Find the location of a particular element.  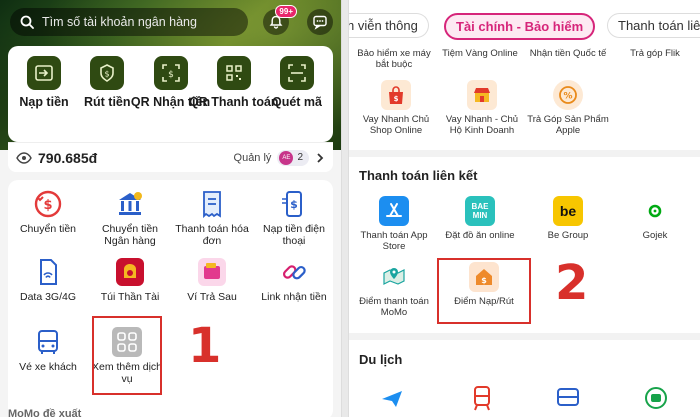

quick-action-withdraw: $ Rút tiền is located at coordinates (107, 99).